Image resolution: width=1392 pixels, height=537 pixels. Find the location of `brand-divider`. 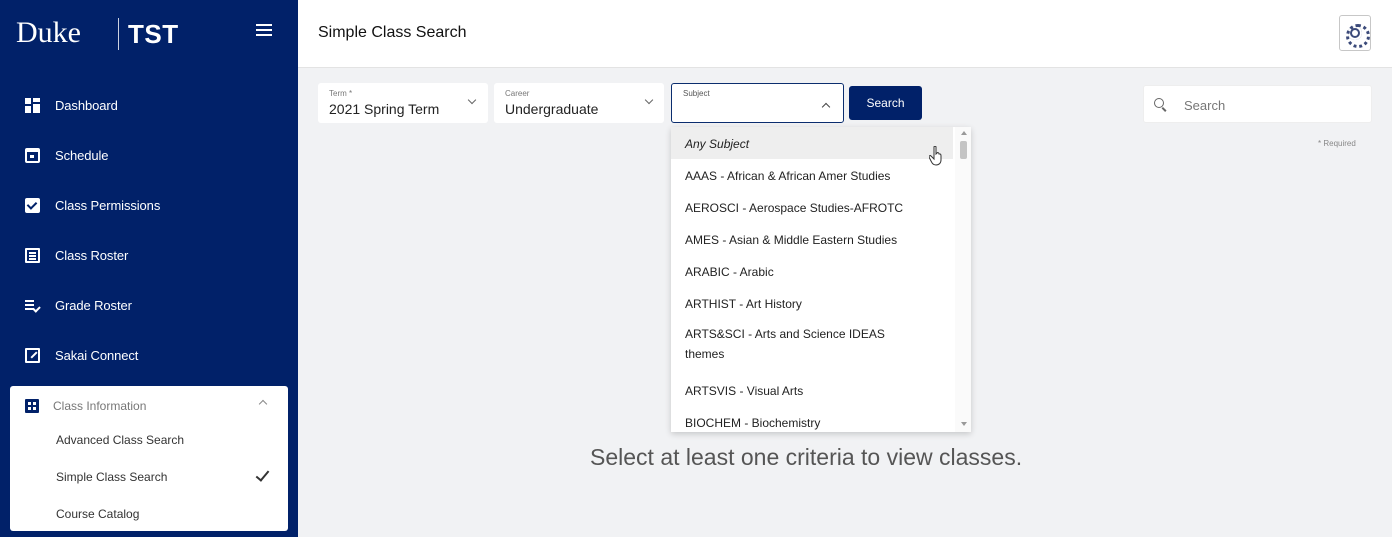

brand-divider is located at coordinates (118, 34).